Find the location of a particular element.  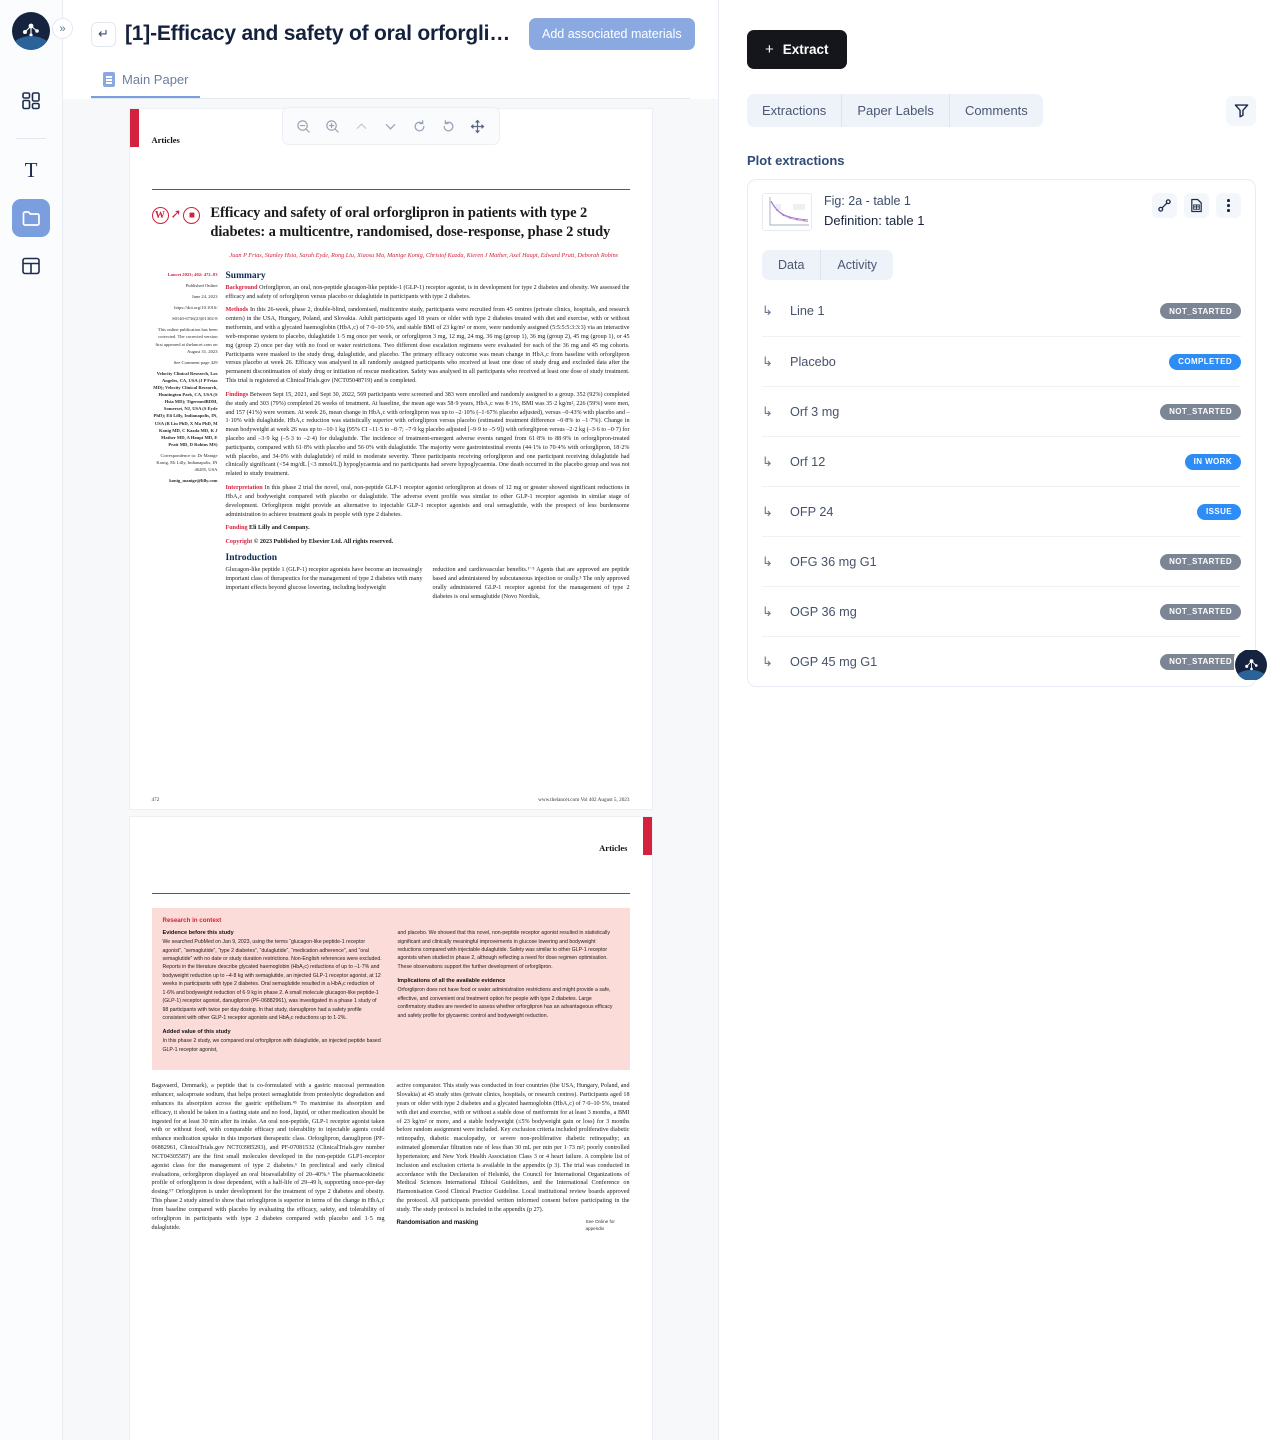

margin-line-3: https://doi.org/10.1016/ is located at coordinates (196, 308).